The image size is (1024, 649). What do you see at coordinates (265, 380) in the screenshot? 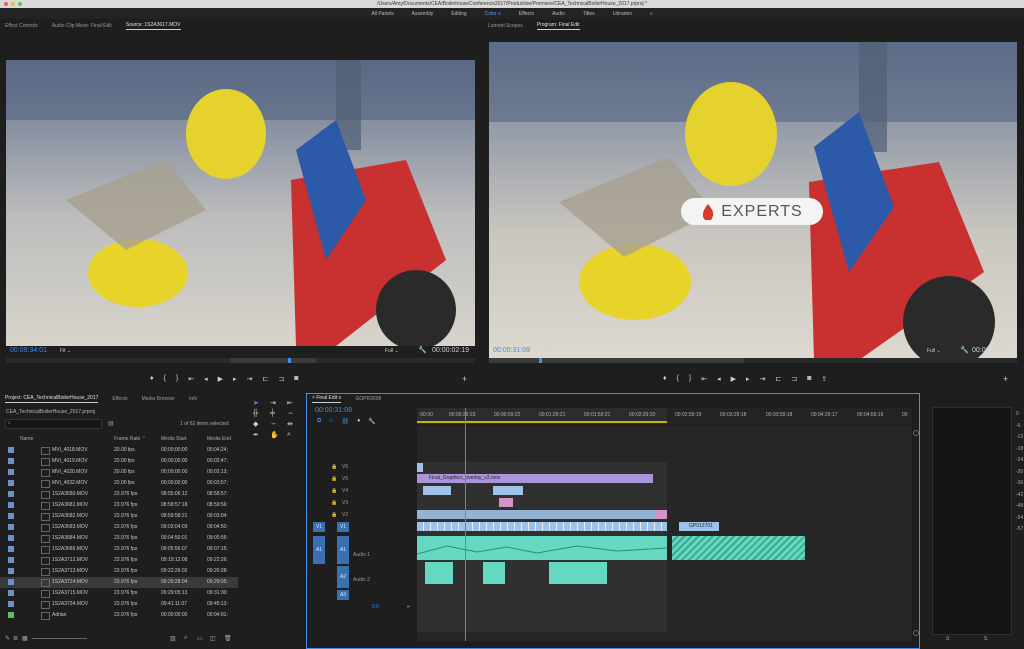
I see `insert-icon: ⊏` at bounding box center [265, 380].